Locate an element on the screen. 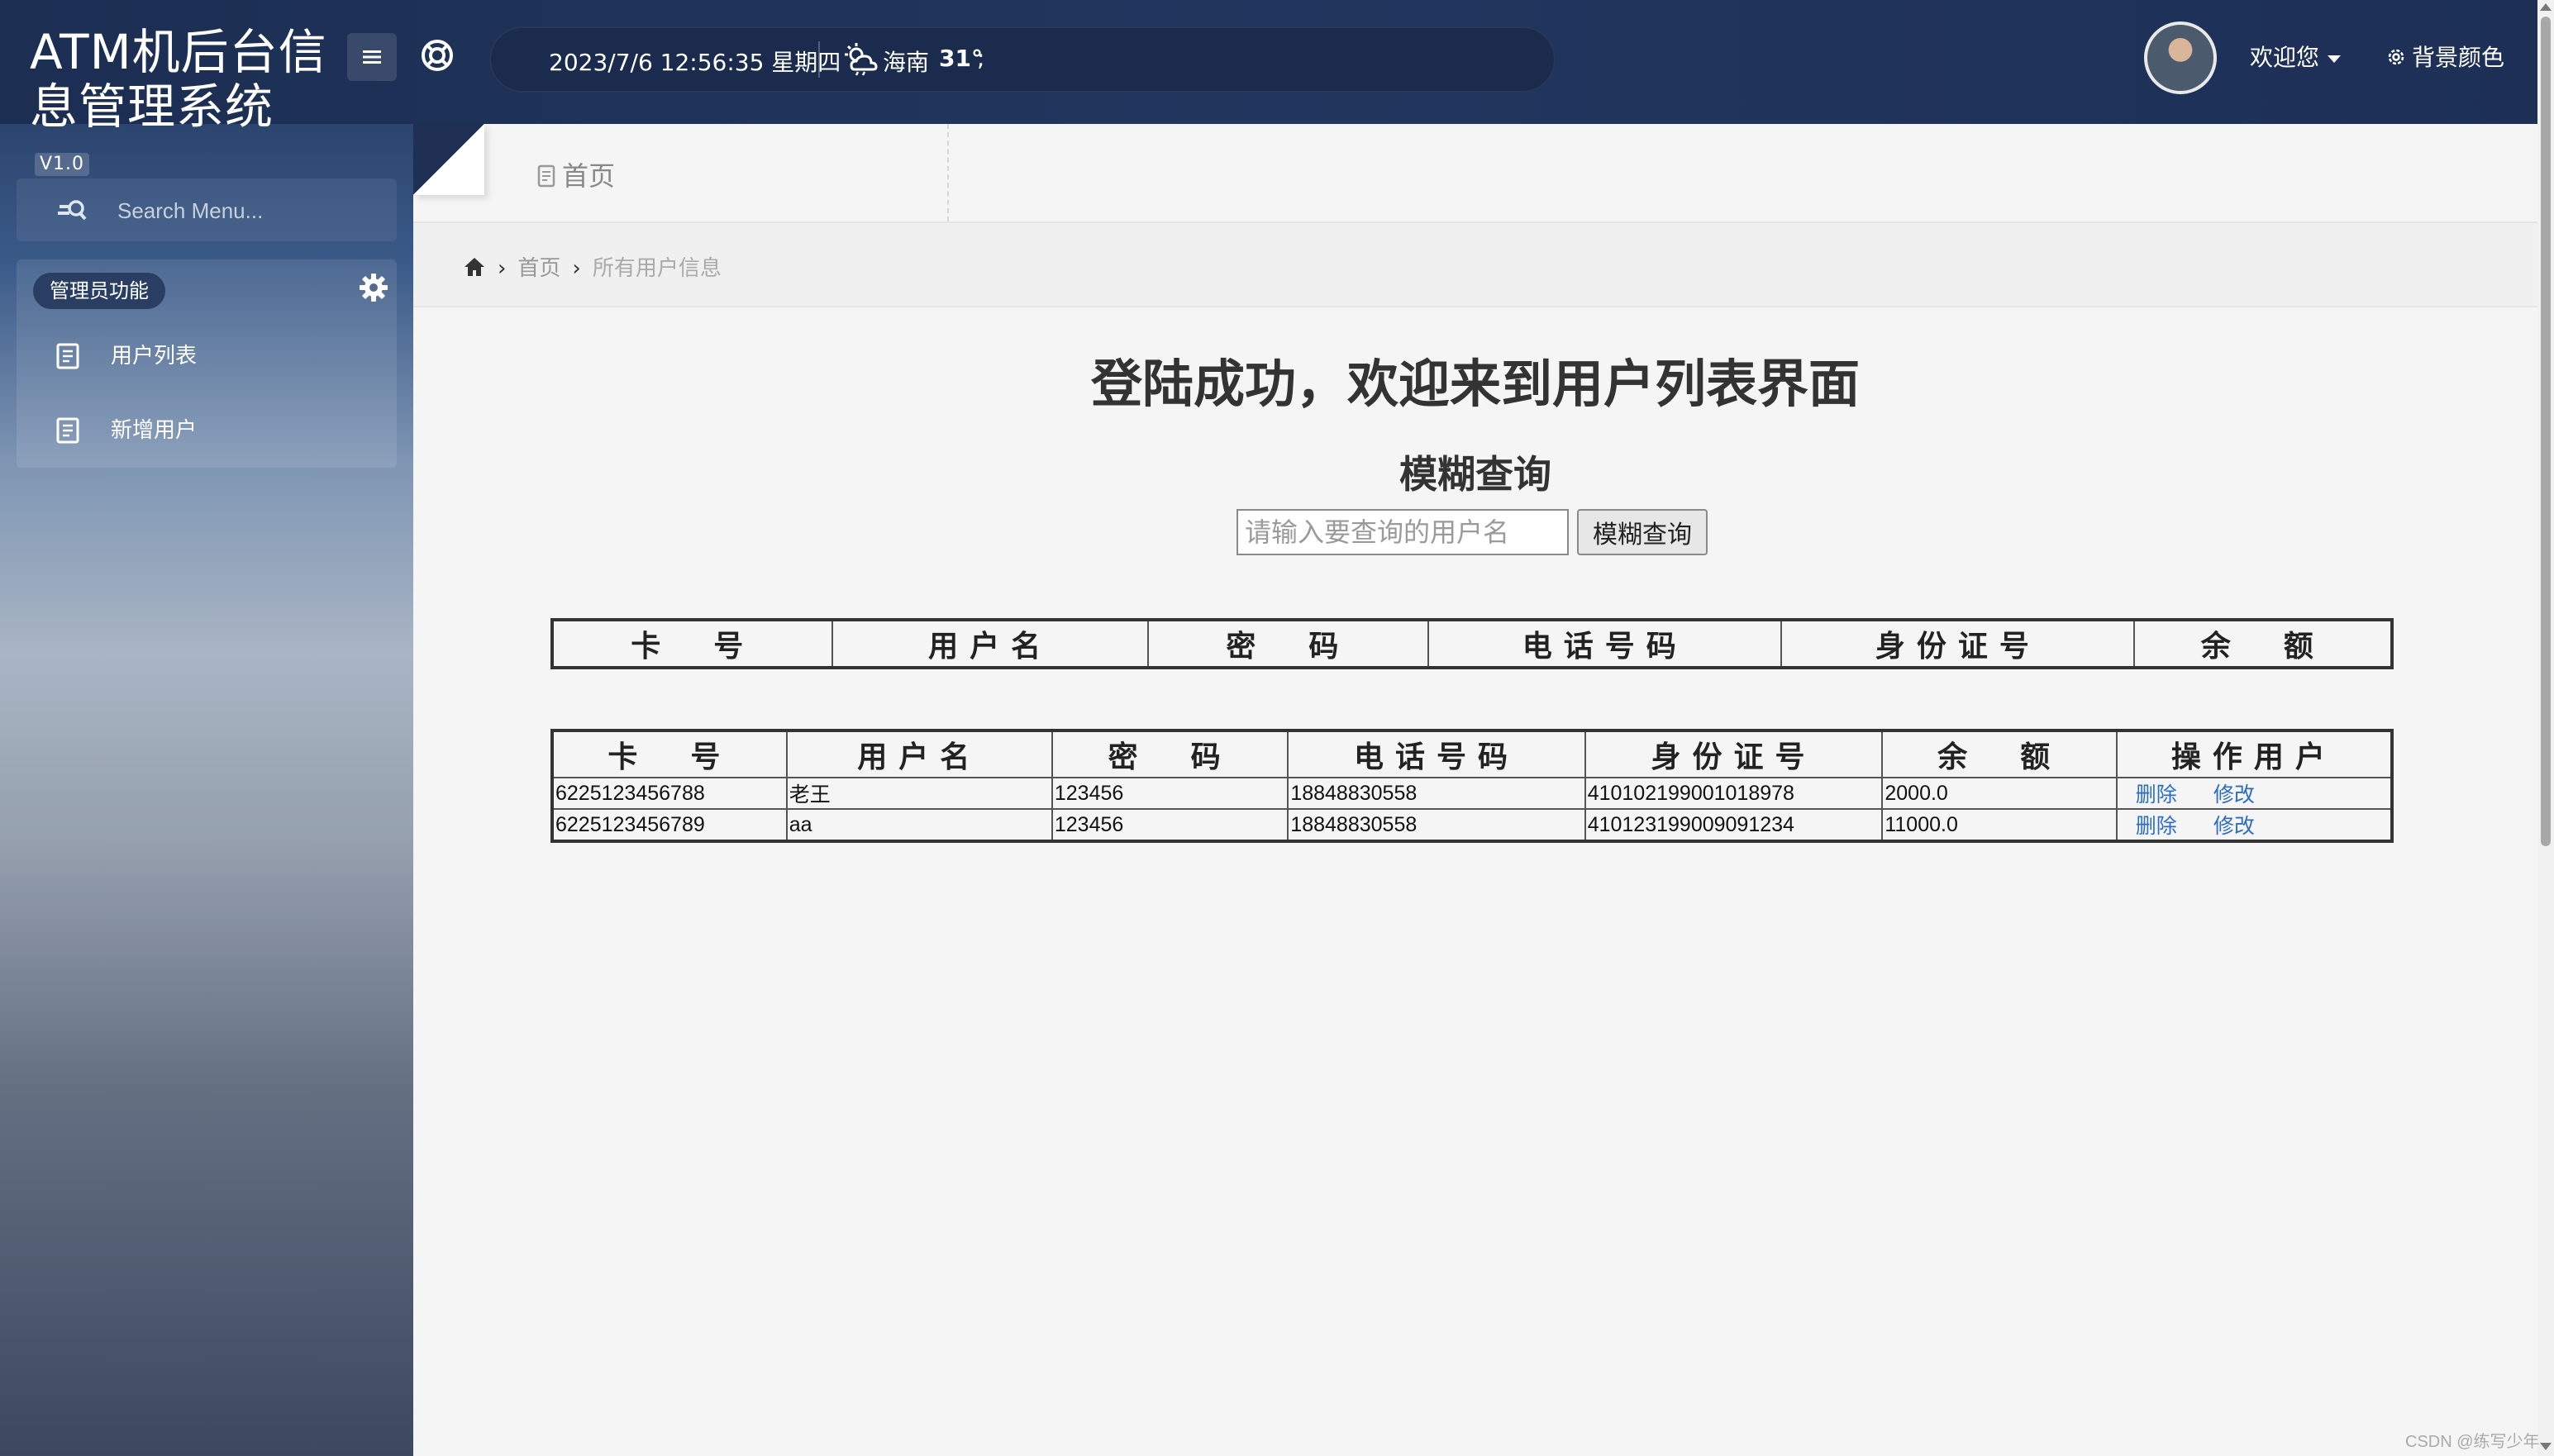 The width and height of the screenshot is (2554, 1456). avatar is located at coordinates (2180, 57).